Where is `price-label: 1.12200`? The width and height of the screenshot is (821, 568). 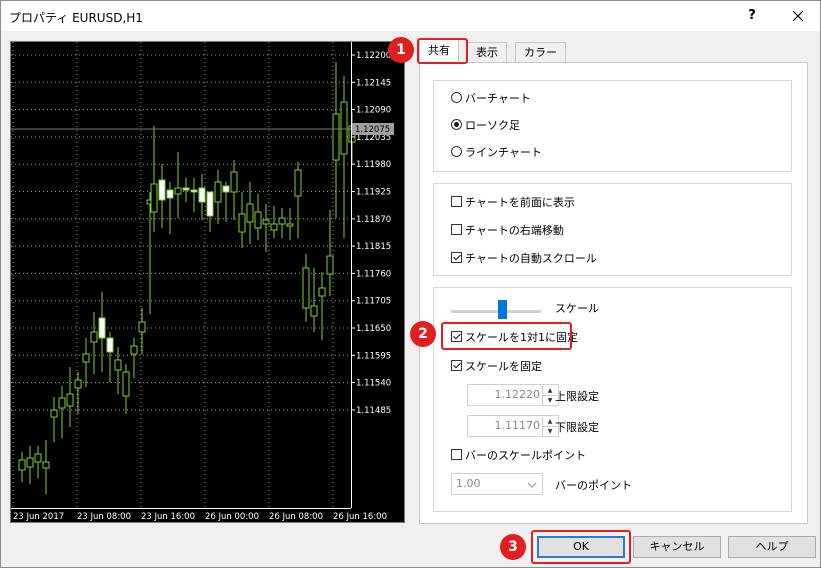 price-label: 1.12200 is located at coordinates (373, 56).